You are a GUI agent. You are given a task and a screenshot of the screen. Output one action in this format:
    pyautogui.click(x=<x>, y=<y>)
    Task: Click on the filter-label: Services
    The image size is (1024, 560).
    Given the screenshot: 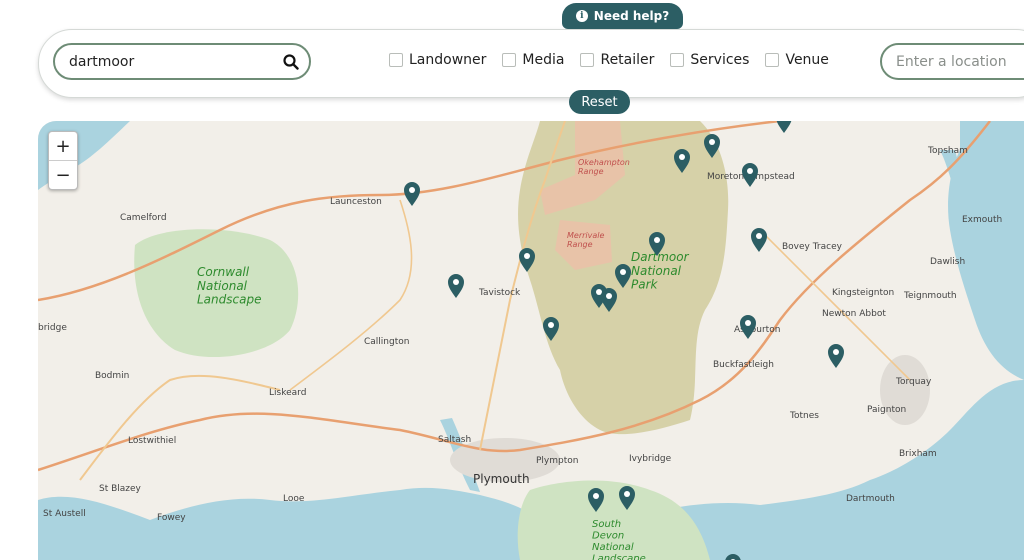 What is the action you would take?
    pyautogui.click(x=720, y=60)
    